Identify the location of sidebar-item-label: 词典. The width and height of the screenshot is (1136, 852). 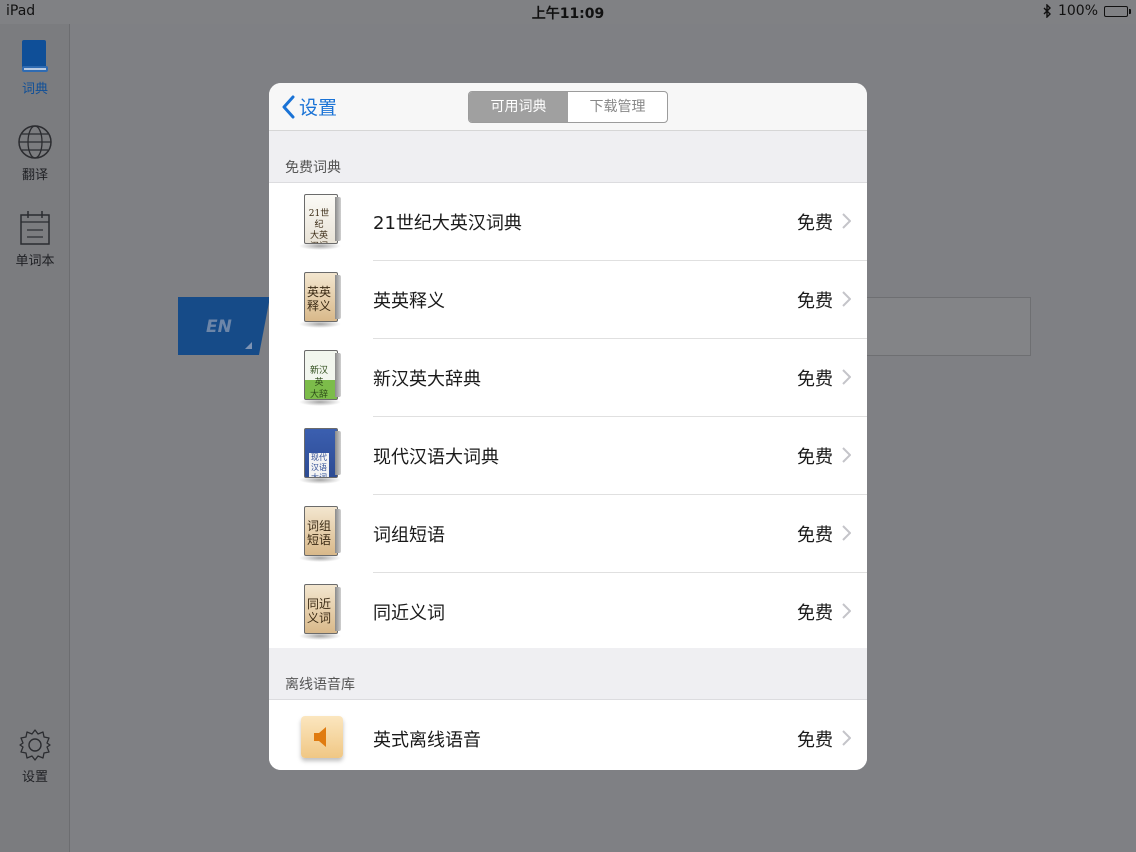
(34, 89).